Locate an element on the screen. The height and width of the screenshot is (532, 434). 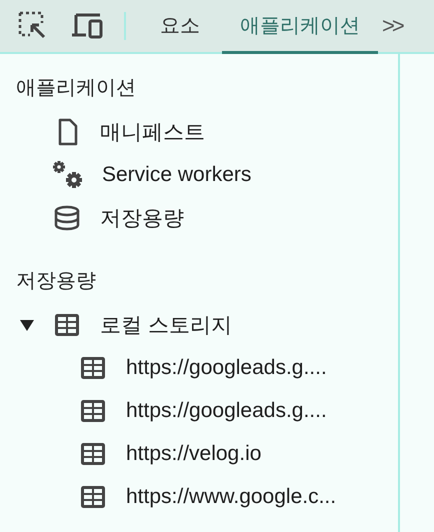
tree-item: 로컬 스토리지 is located at coordinates (199, 324).